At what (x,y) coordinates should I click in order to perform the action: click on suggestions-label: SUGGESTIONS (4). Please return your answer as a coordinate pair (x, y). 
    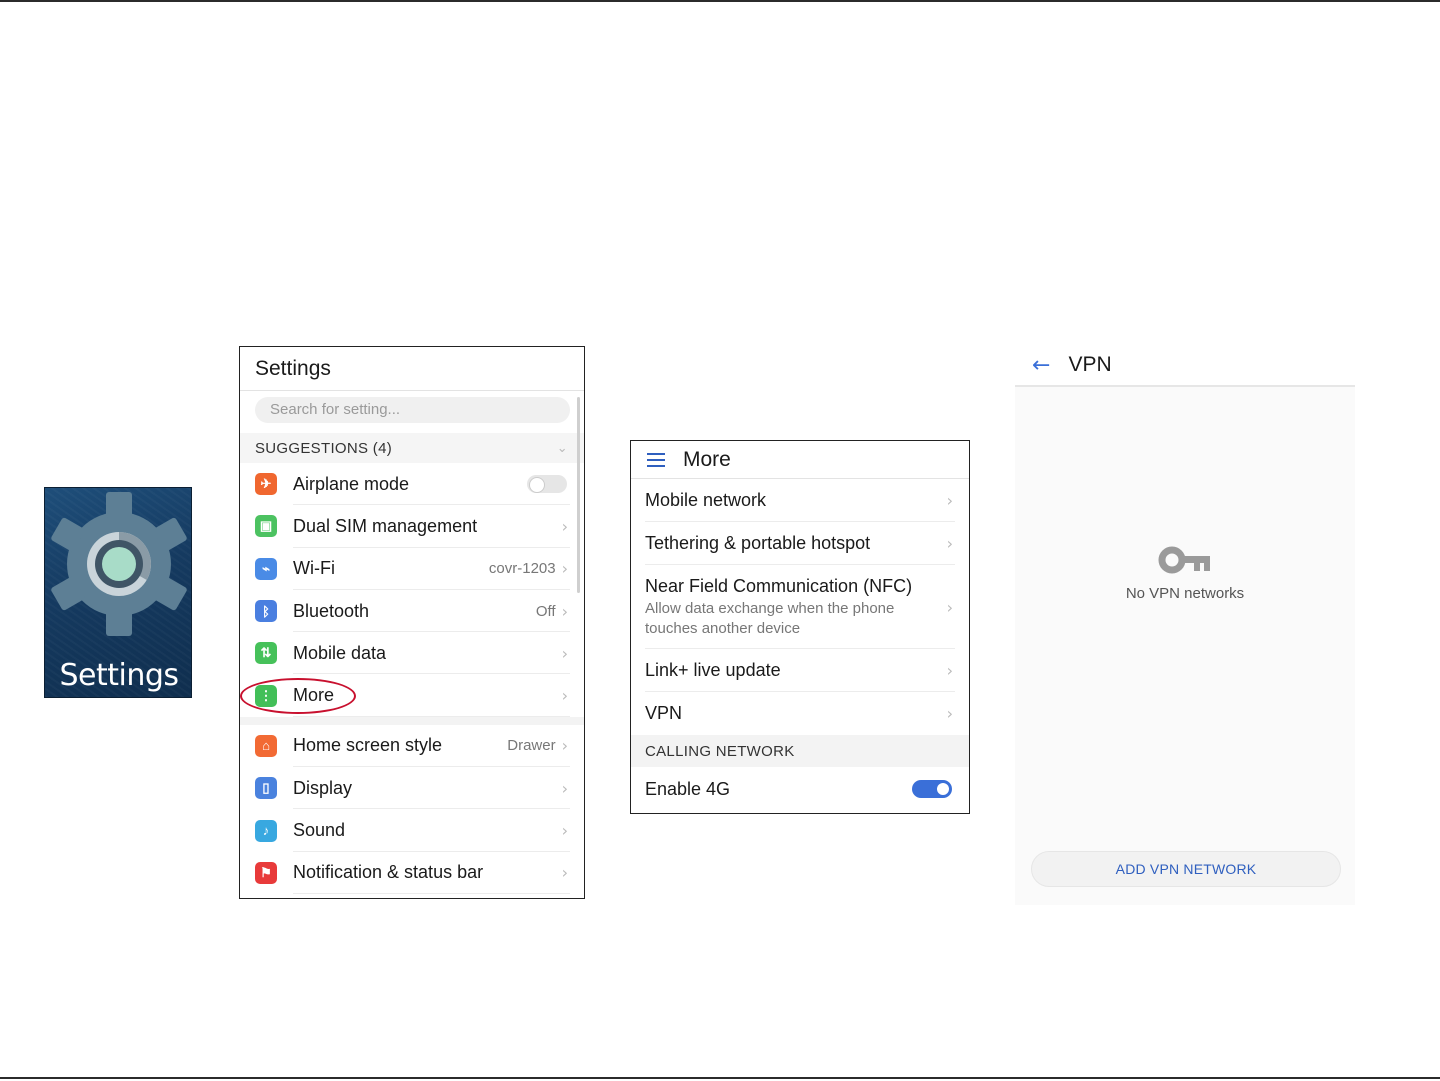
    Looking at the image, I should click on (324, 448).